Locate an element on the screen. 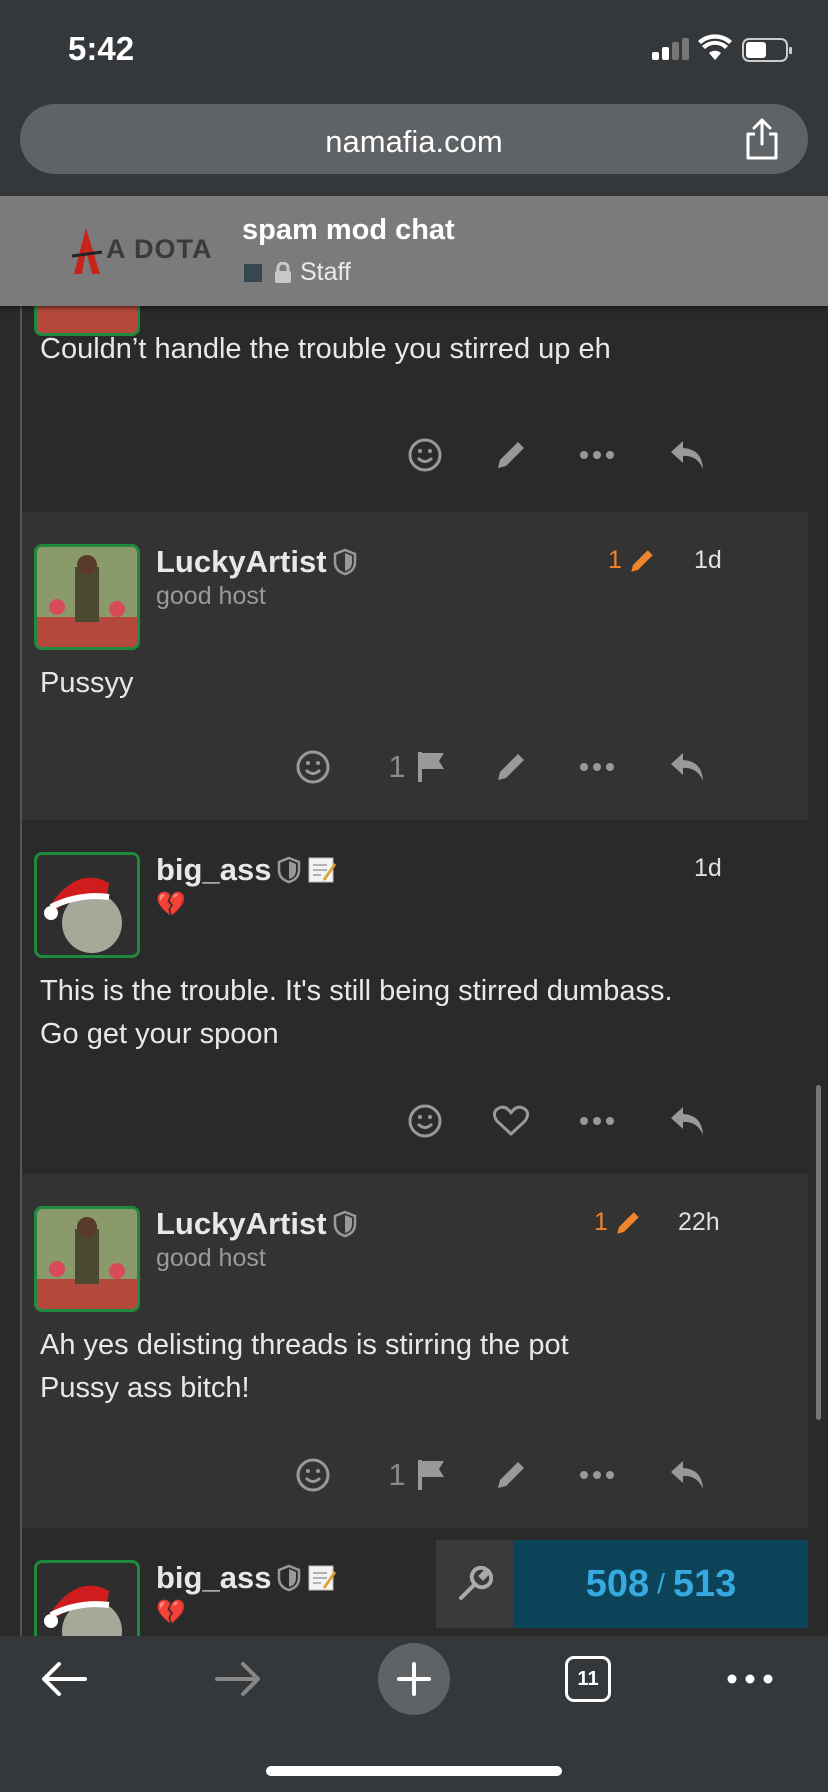  post-counter: 508 / 513 is located at coordinates (661, 1584).